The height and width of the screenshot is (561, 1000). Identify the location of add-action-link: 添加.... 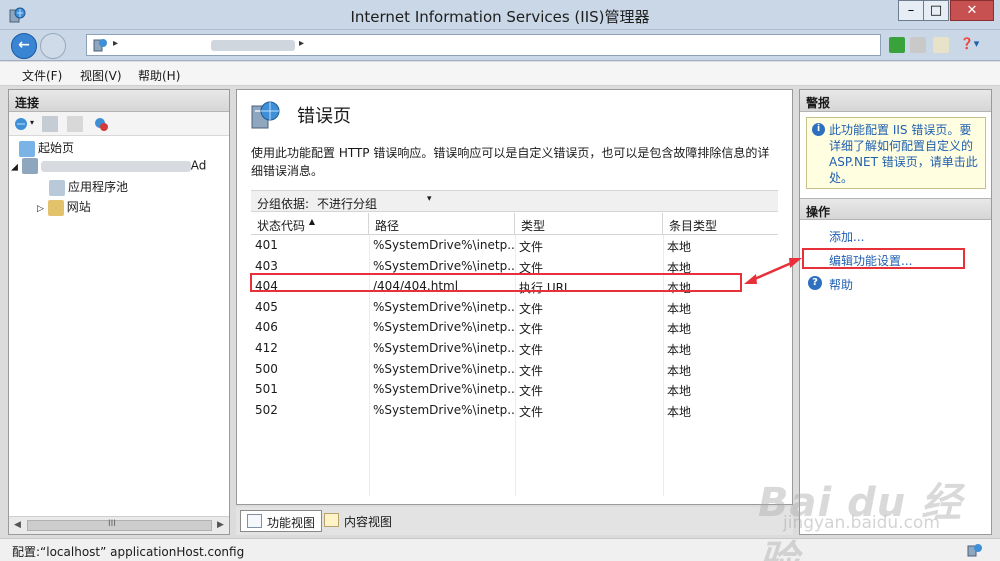
(846, 236).